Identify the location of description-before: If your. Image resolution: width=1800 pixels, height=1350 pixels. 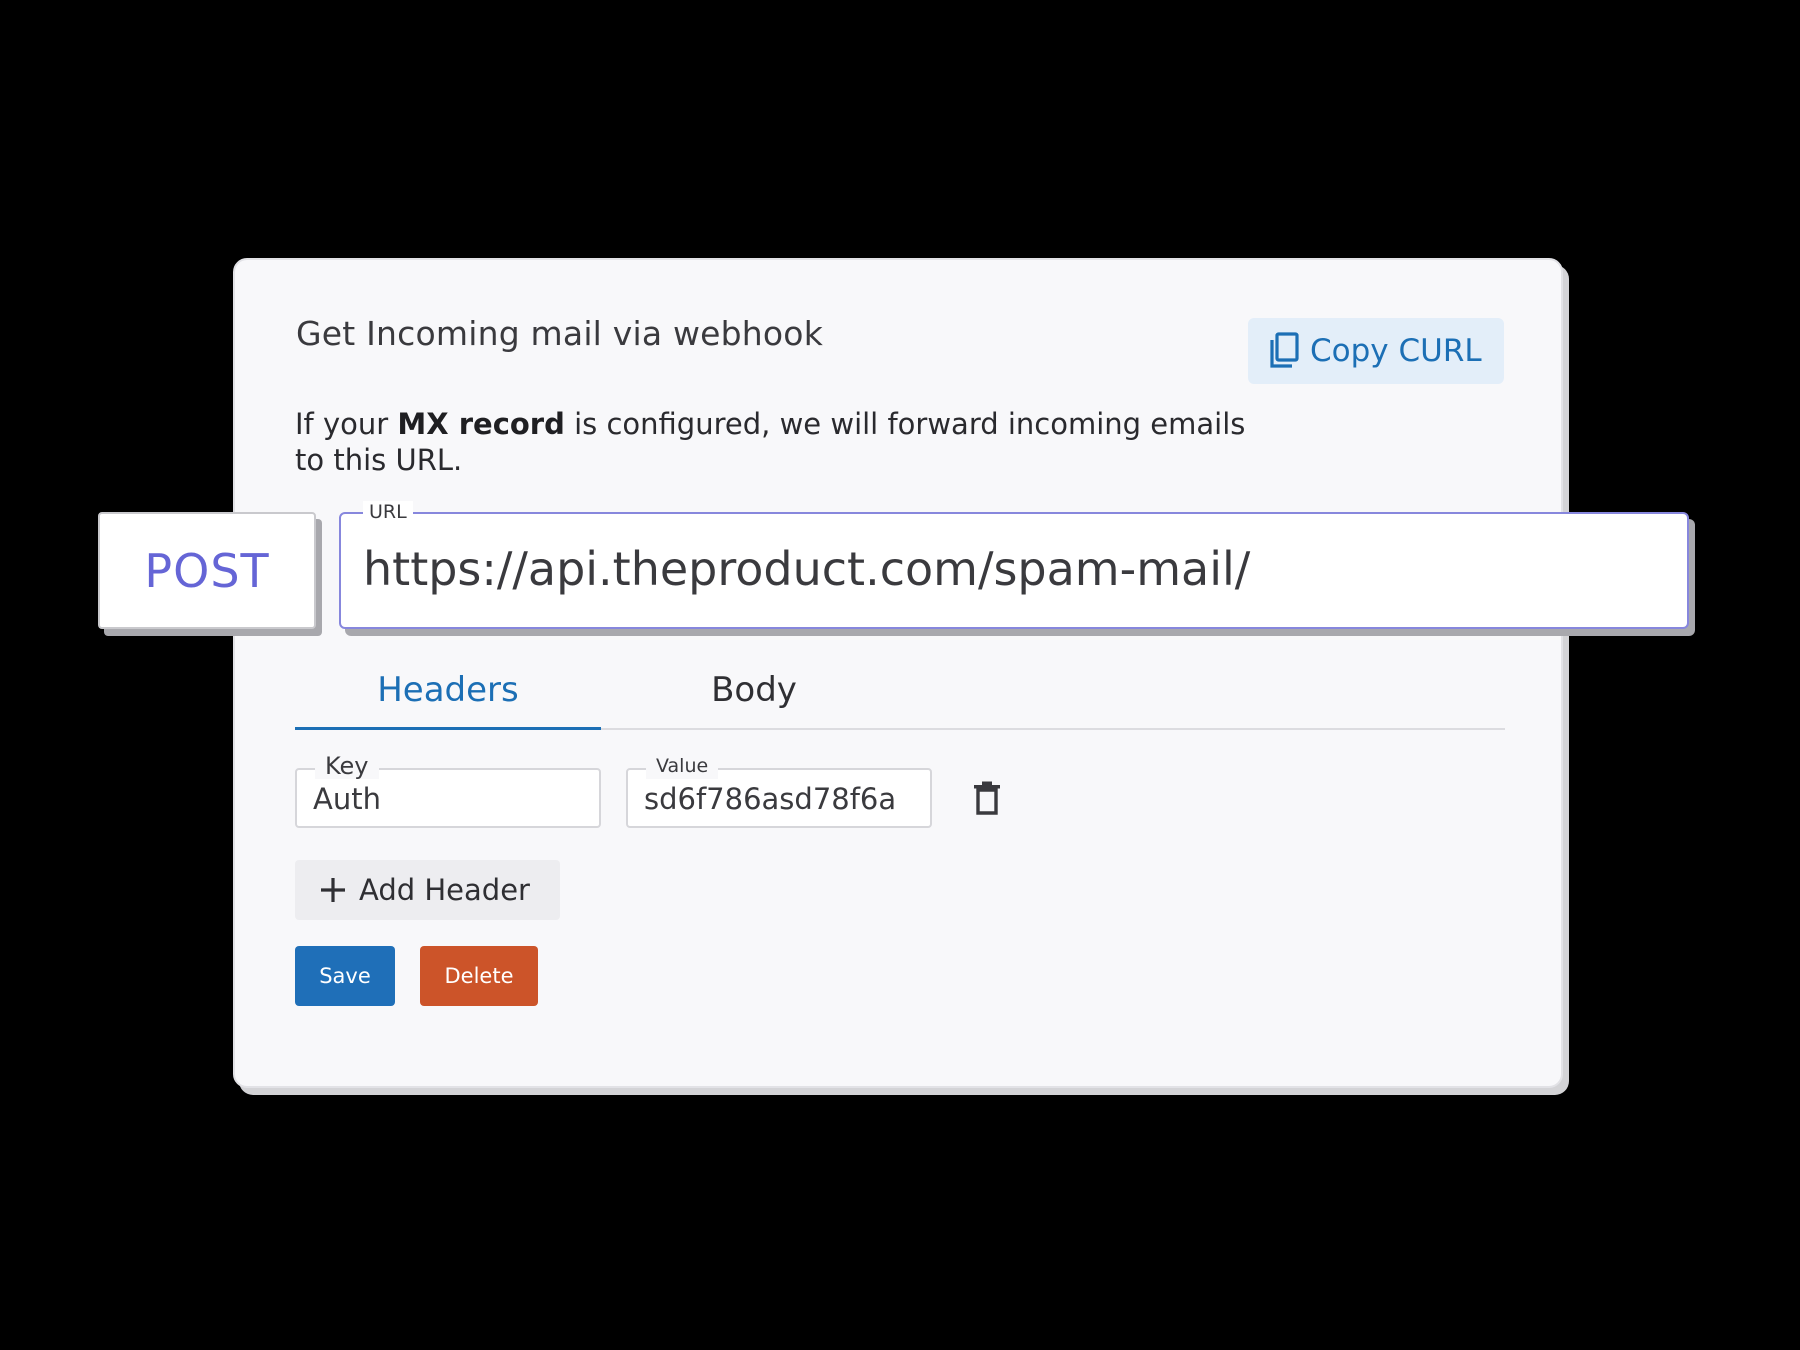
(346, 424).